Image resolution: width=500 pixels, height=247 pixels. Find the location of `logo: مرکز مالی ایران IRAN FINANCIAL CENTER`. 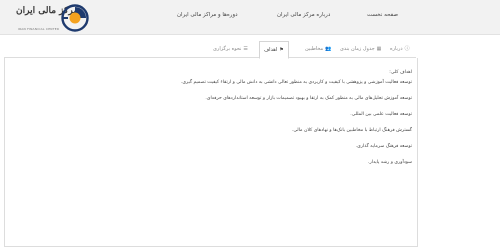

logo: مرکز مالی ایران IRAN FINANCIAL CENTER is located at coordinates (49, 18).